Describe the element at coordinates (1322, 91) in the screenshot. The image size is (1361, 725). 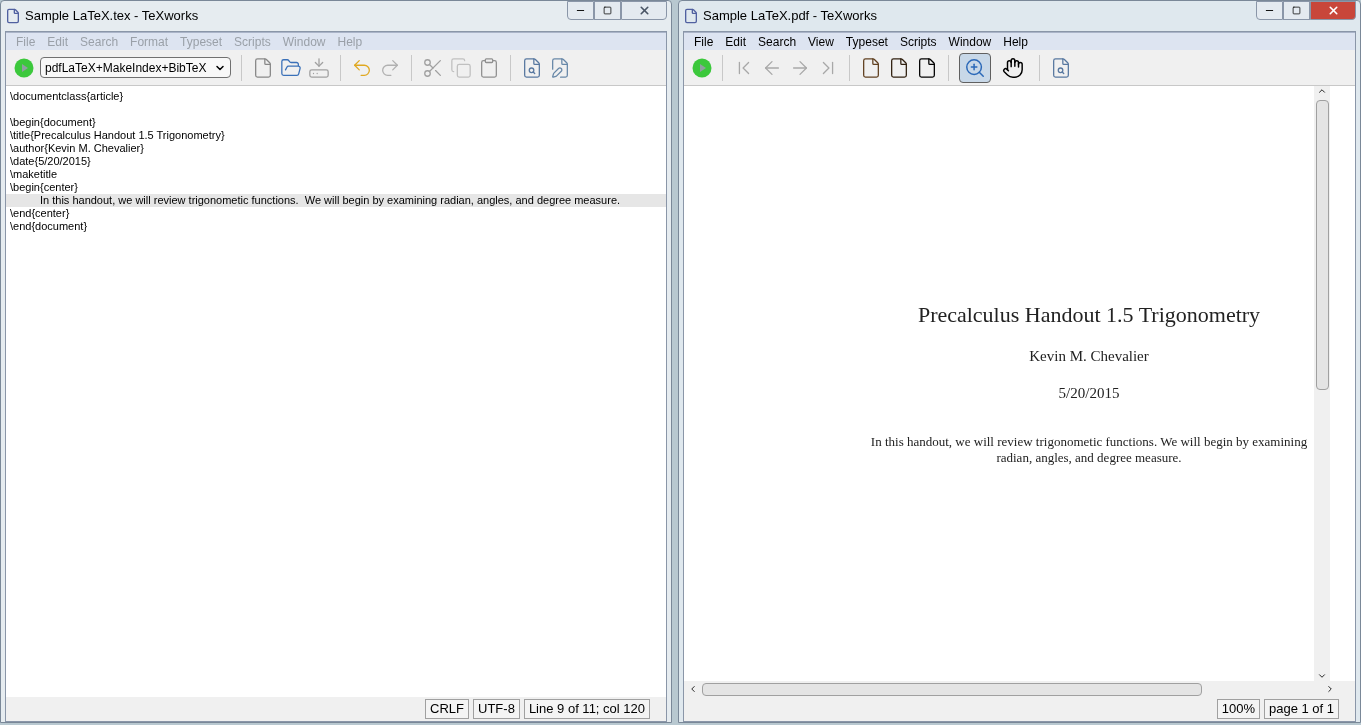
I see `scroll-up-icon` at that location.